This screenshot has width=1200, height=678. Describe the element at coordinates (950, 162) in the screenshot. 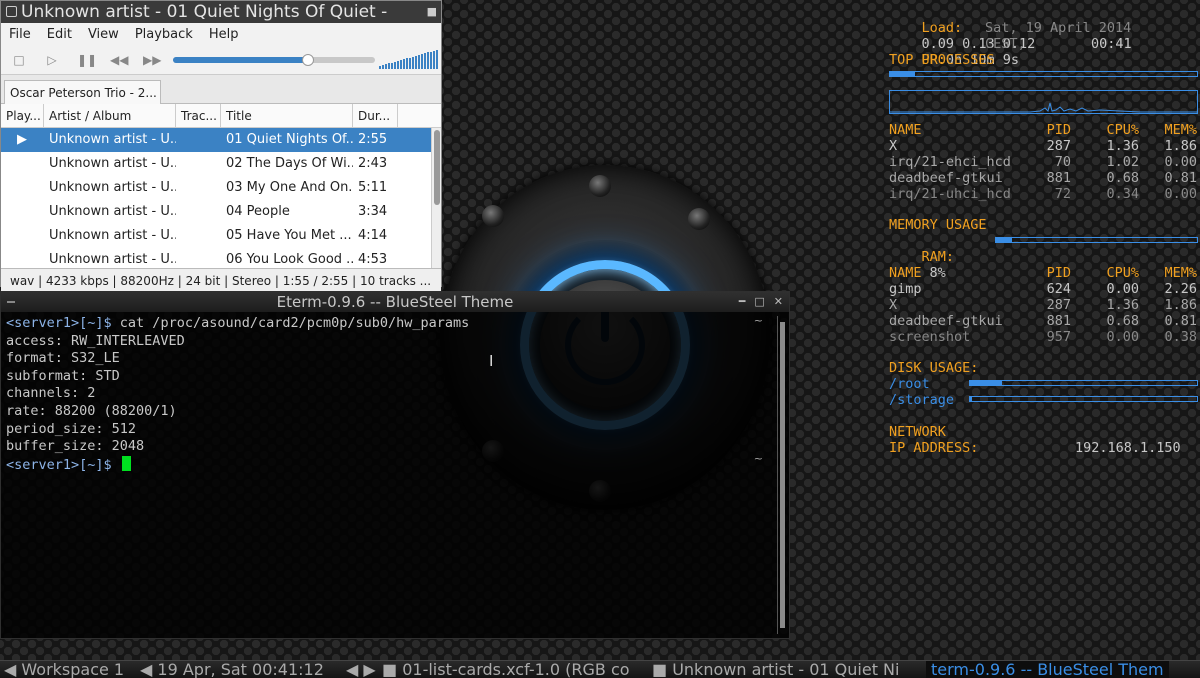

I see `proc-name: irq/21-ehci_hcd` at that location.